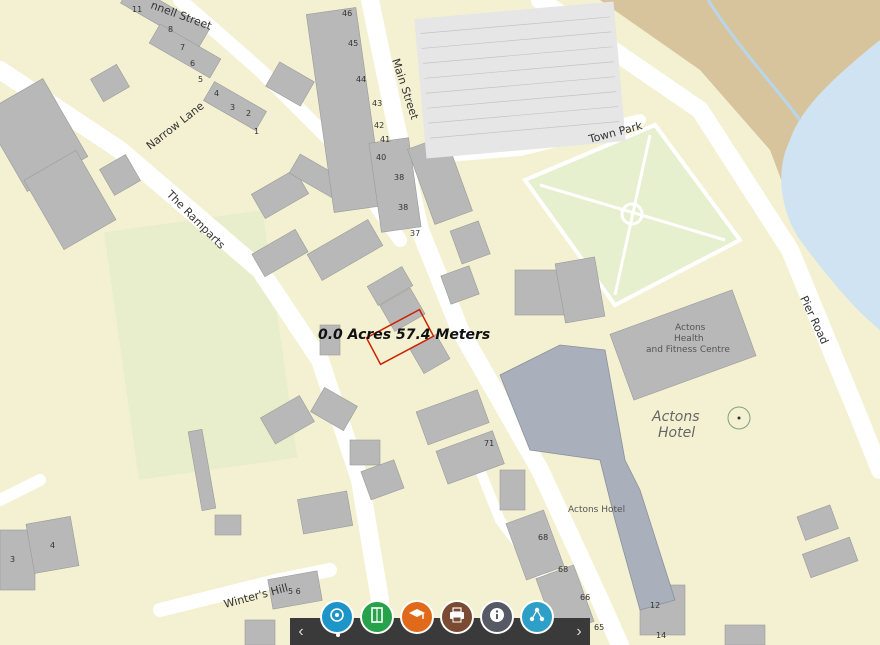  I want to click on svg-text: 1, so click(256, 131).